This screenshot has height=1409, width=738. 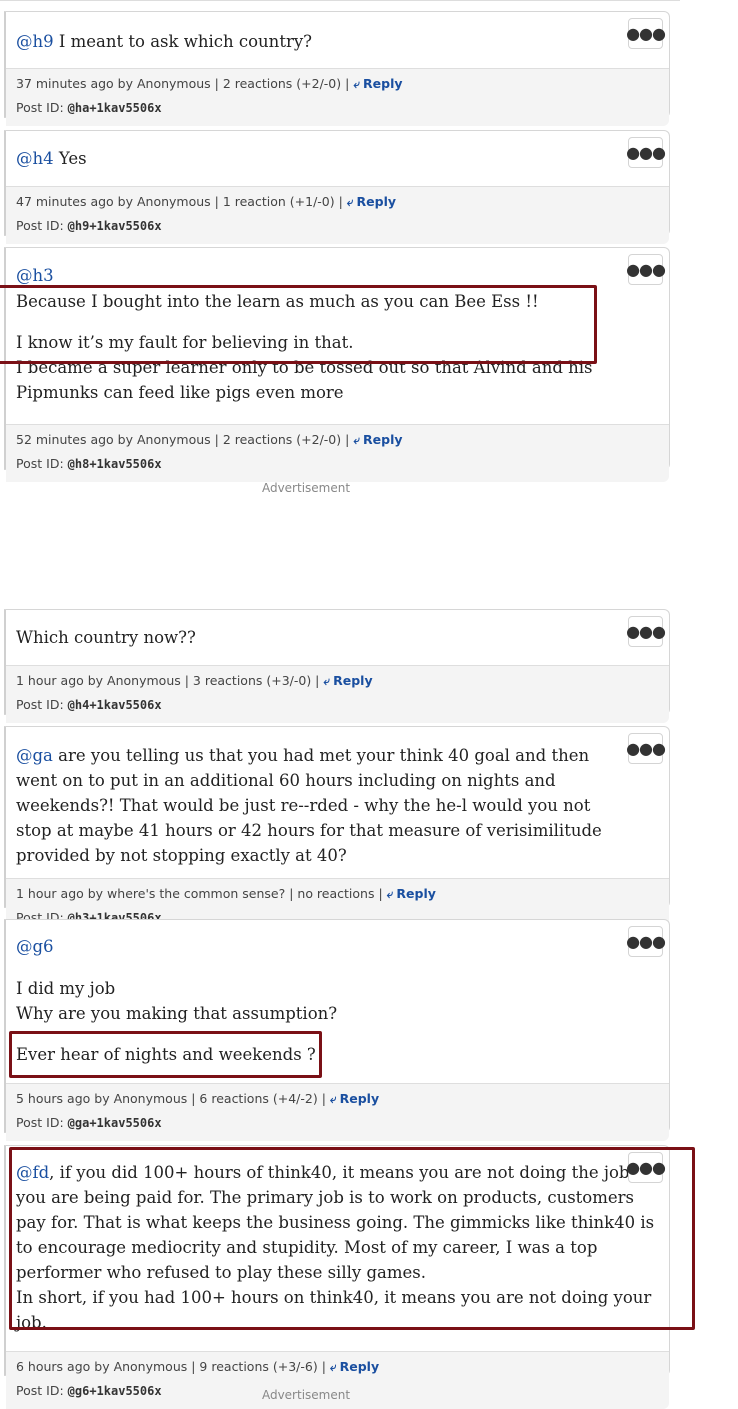 I want to click on post-text: Which country now??, so click(x=106, y=637).